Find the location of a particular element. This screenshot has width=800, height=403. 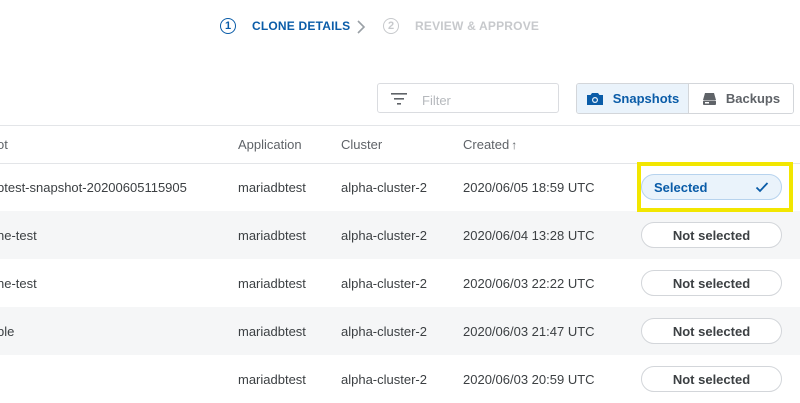

chevron-right-icon is located at coordinates (361, 27).